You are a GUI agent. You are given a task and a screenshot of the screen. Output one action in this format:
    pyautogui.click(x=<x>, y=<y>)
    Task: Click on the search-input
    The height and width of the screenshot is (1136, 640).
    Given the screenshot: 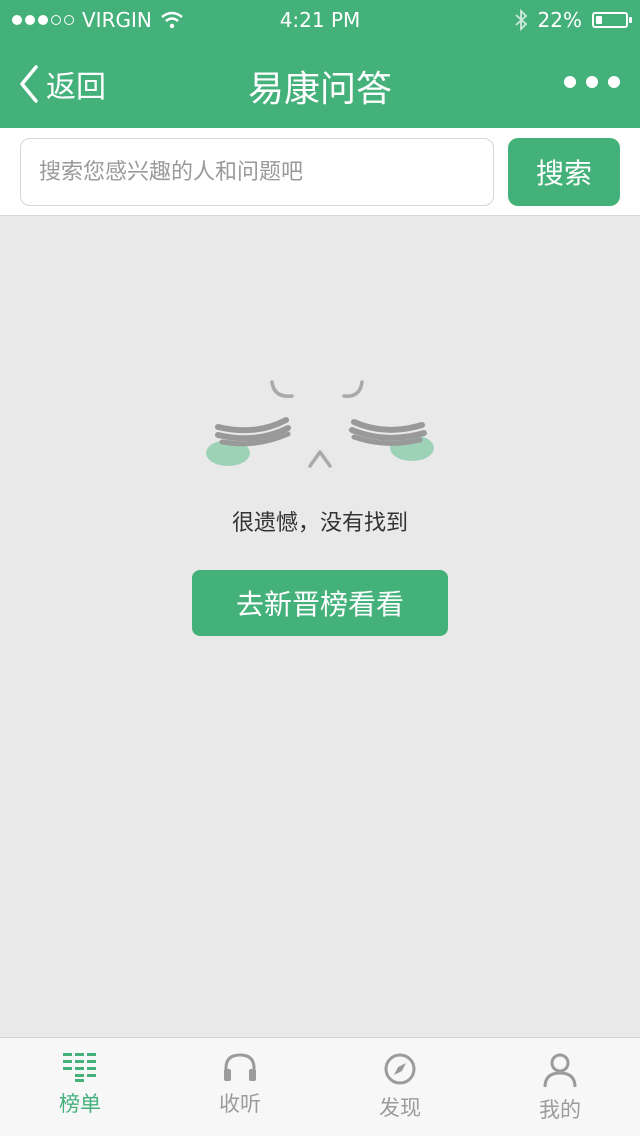 What is the action you would take?
    pyautogui.click(x=257, y=172)
    